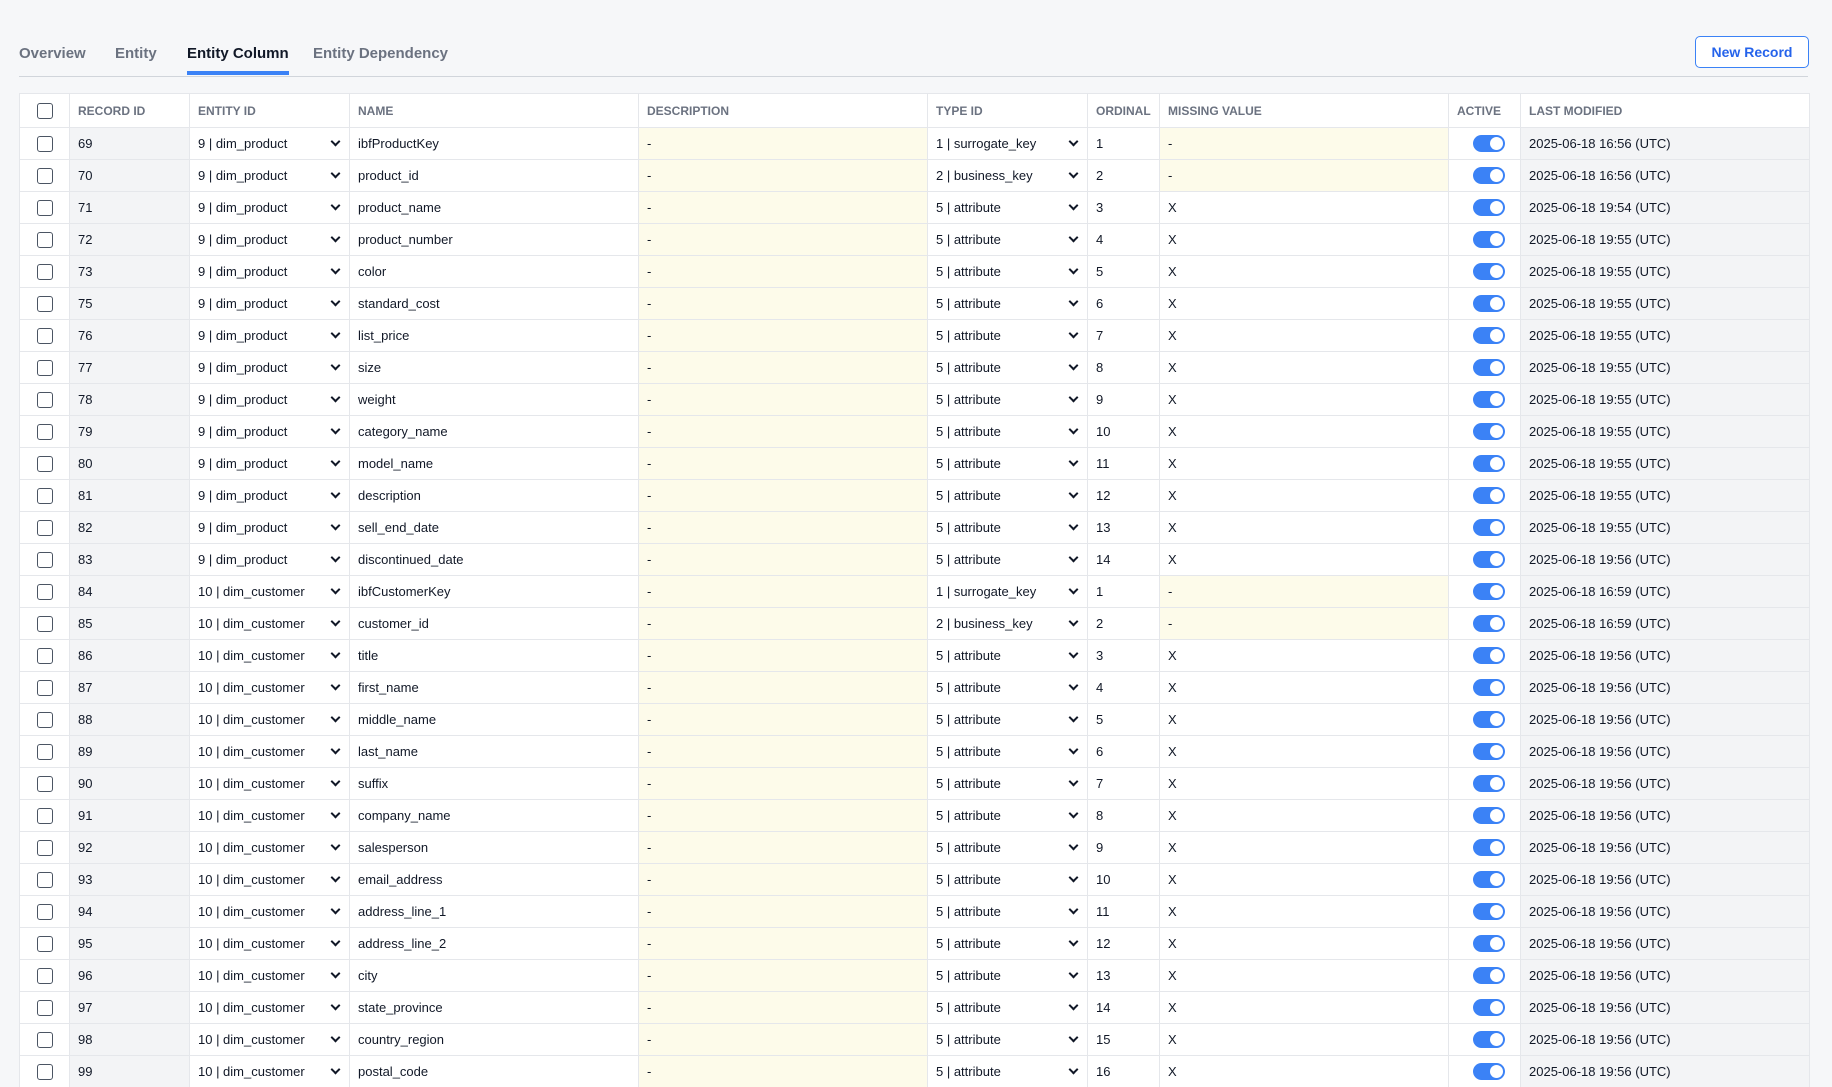 The height and width of the screenshot is (1087, 1832). What do you see at coordinates (494, 143) in the screenshot?
I see `name-cell: ibfProductKey` at bounding box center [494, 143].